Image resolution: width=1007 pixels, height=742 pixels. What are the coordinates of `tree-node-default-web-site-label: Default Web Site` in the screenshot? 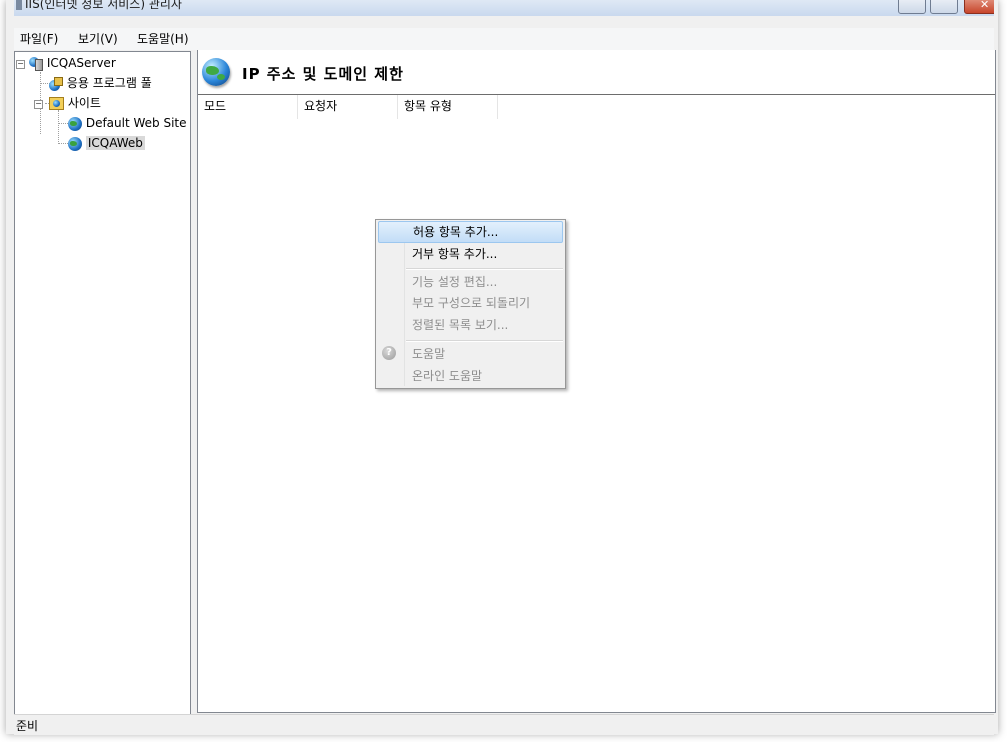 It's located at (136, 123).